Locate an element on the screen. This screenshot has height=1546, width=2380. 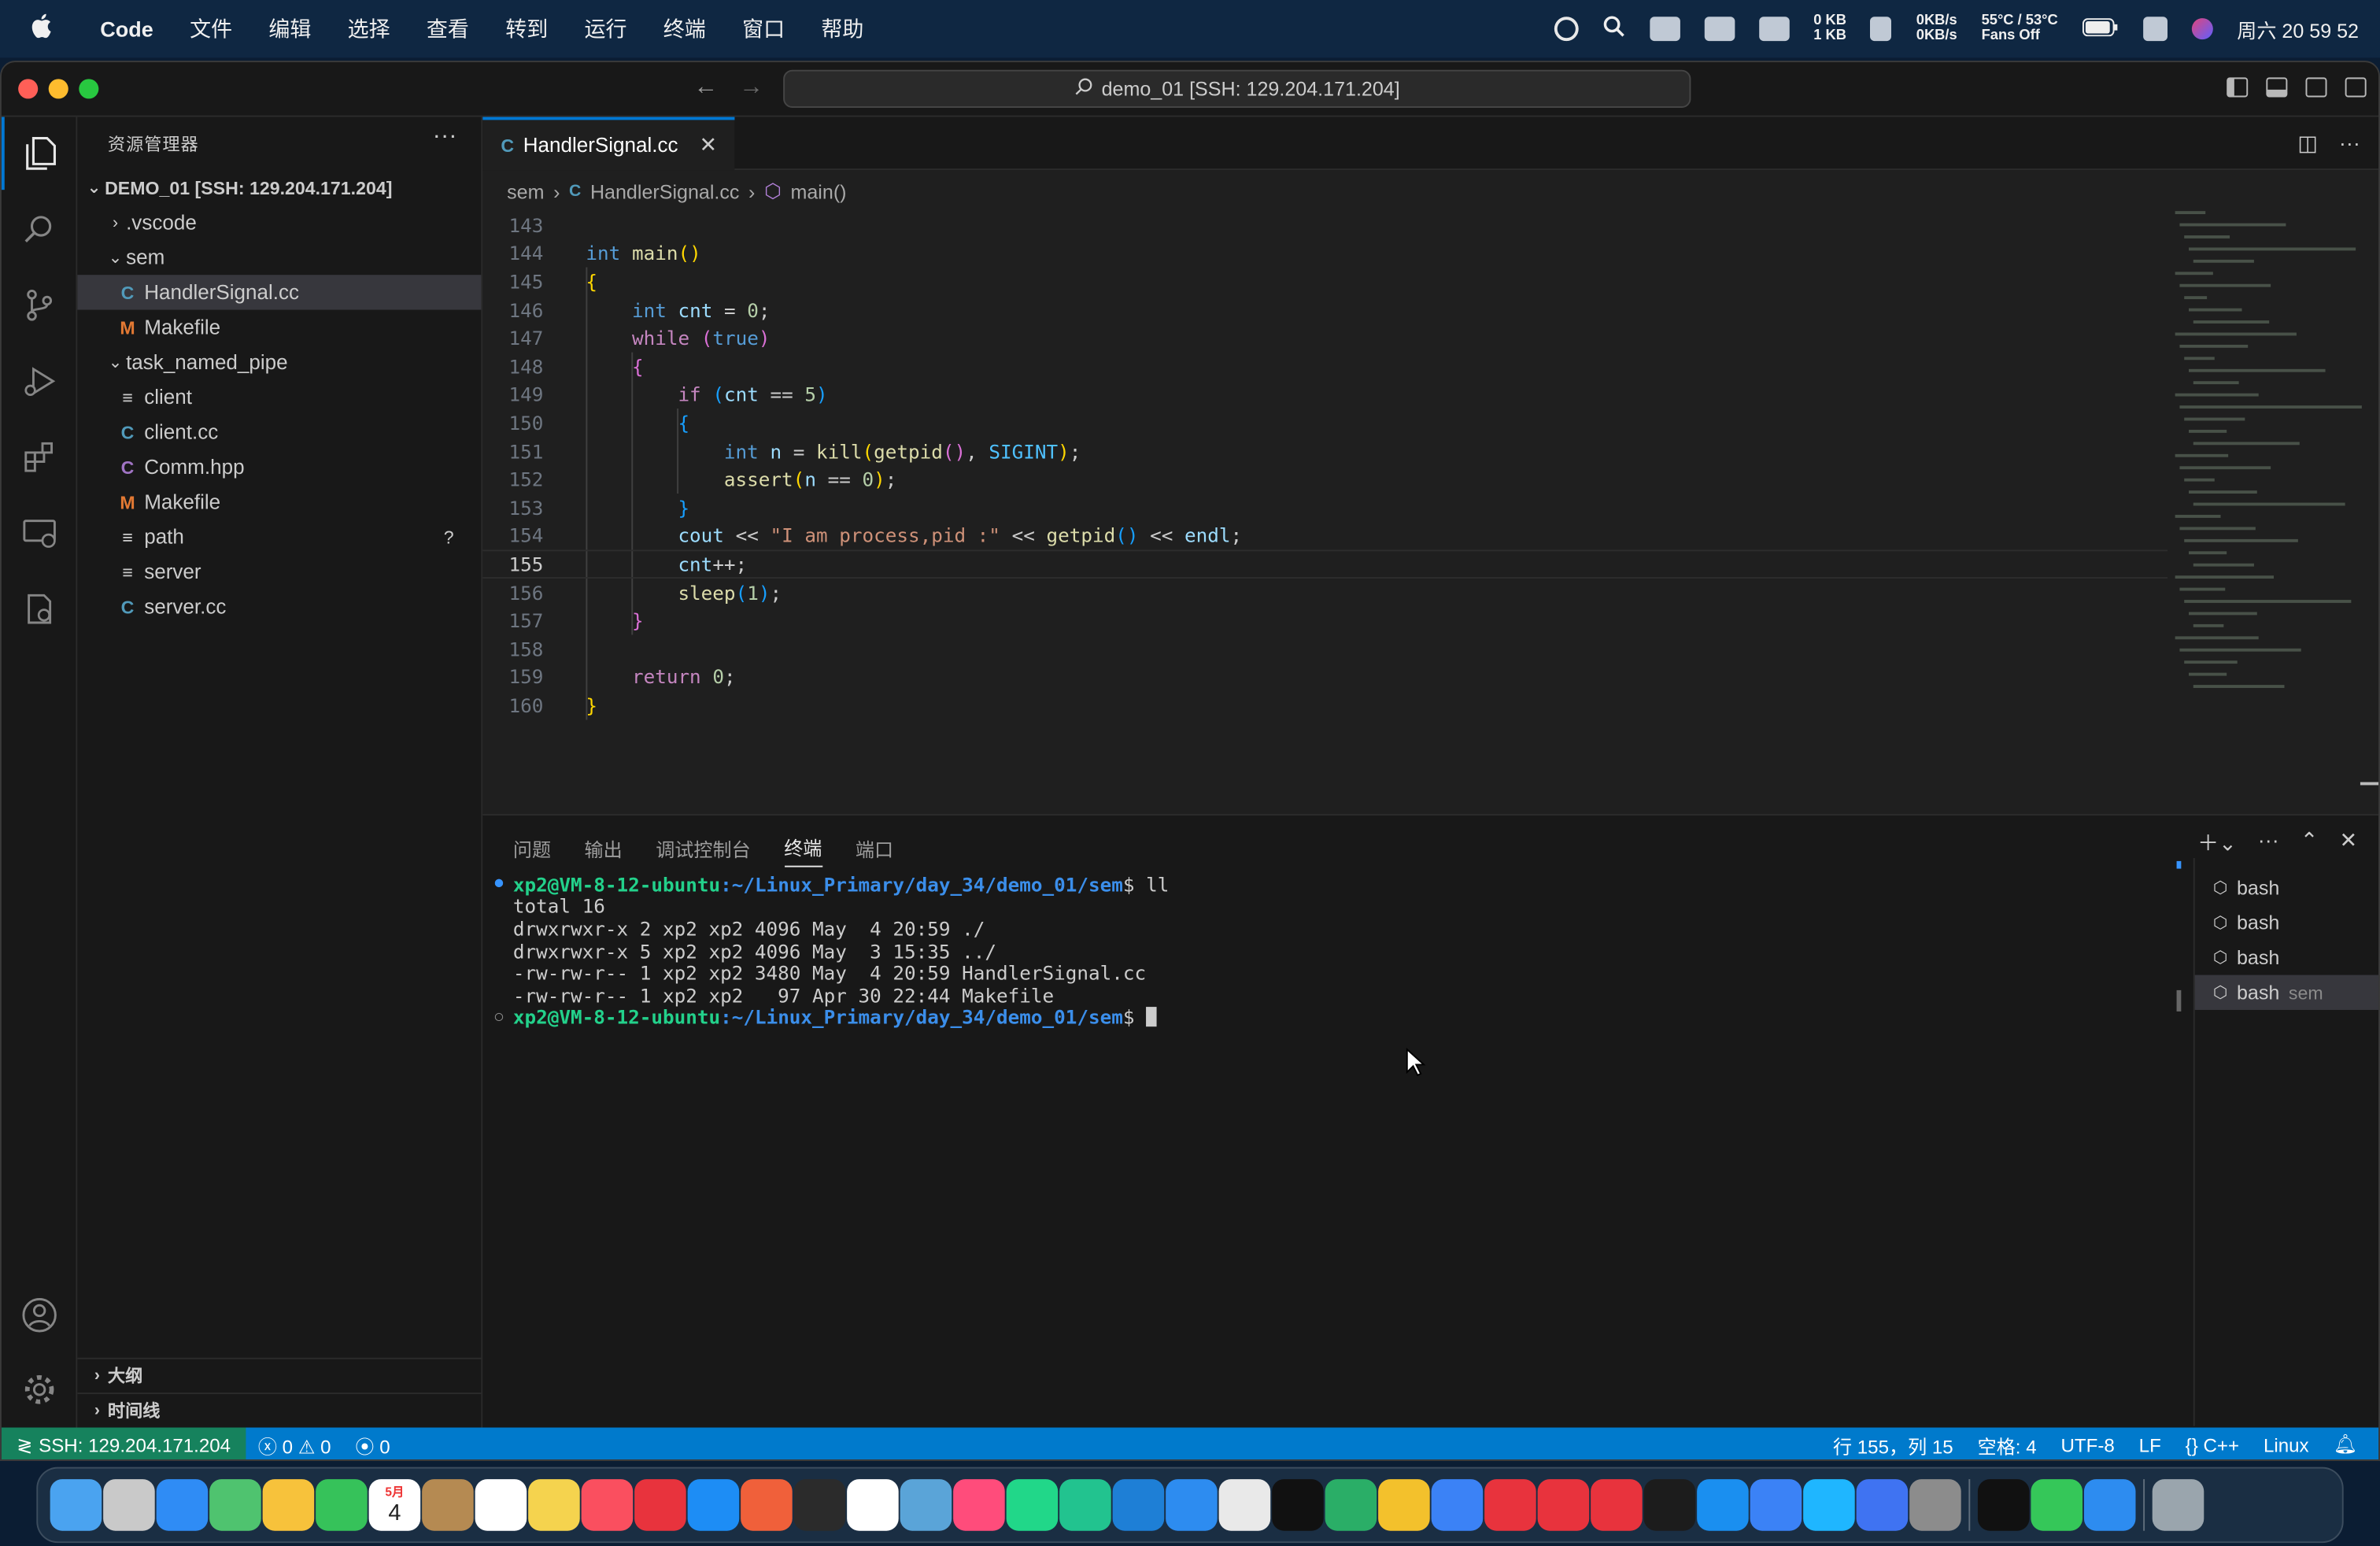
tree-folder-vscode: › .vscode is located at coordinates (279, 222).